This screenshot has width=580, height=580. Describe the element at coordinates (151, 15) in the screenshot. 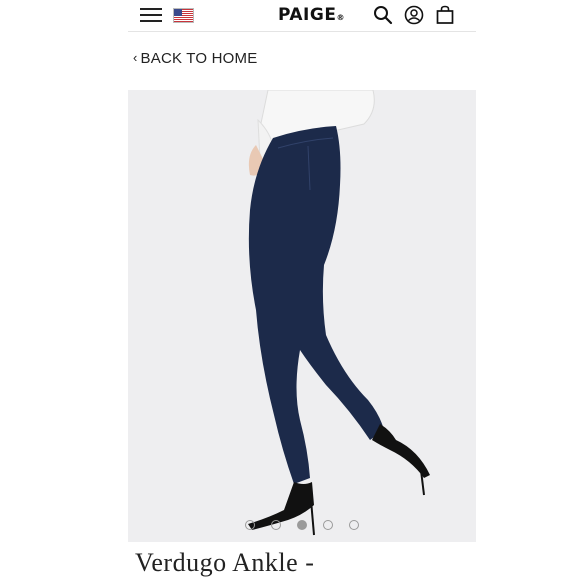

I see `hamburger-menu-icon` at that location.